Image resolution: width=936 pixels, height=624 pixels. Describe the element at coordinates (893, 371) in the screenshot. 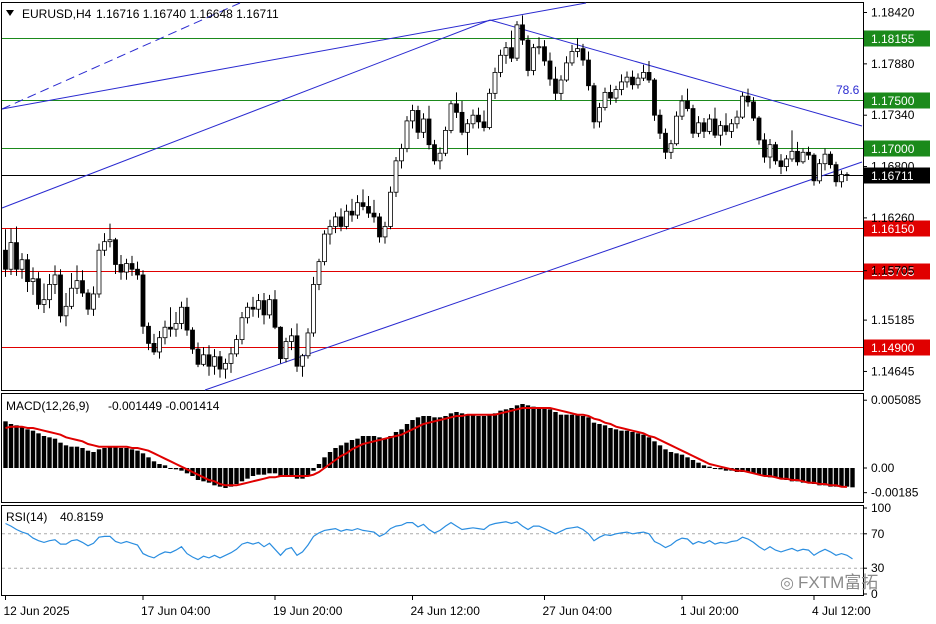

I see `price-tick-label: 1.14645` at that location.